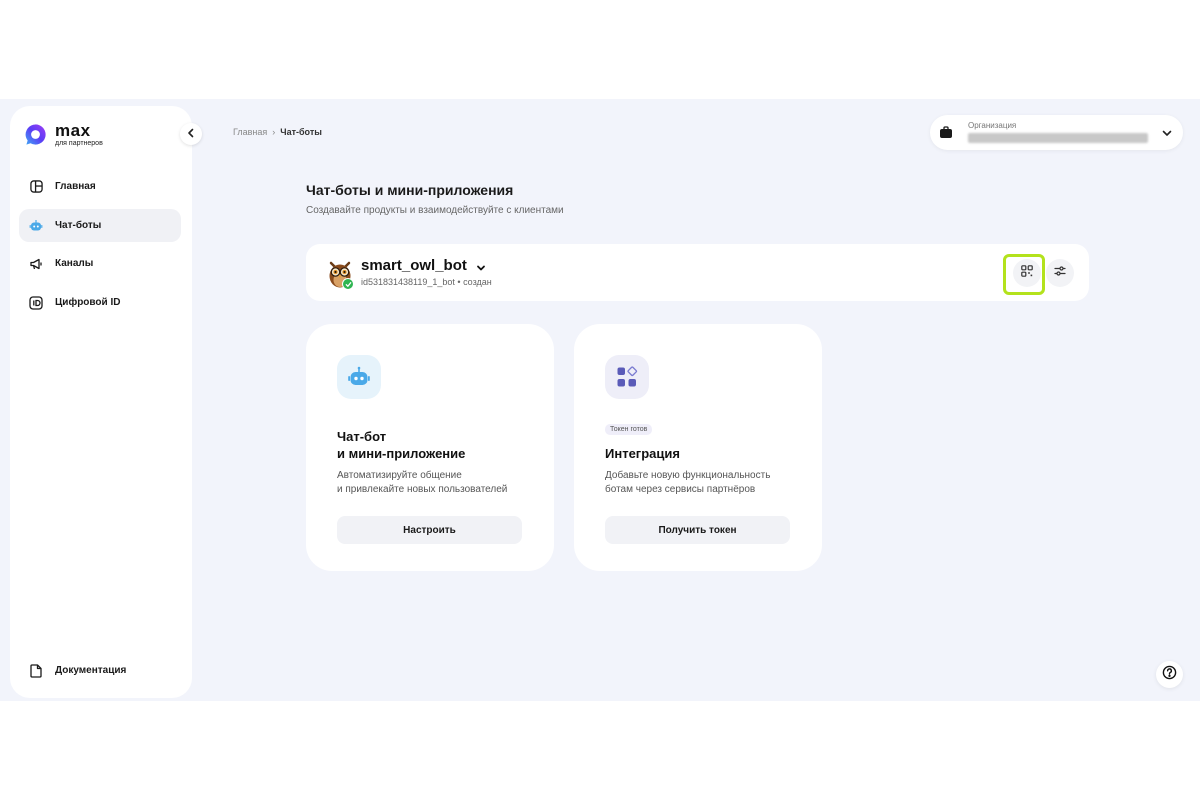 This screenshot has width=1200, height=800. What do you see at coordinates (100, 263) in the screenshot?
I see `sidebar-item-channels: Каналы` at bounding box center [100, 263].